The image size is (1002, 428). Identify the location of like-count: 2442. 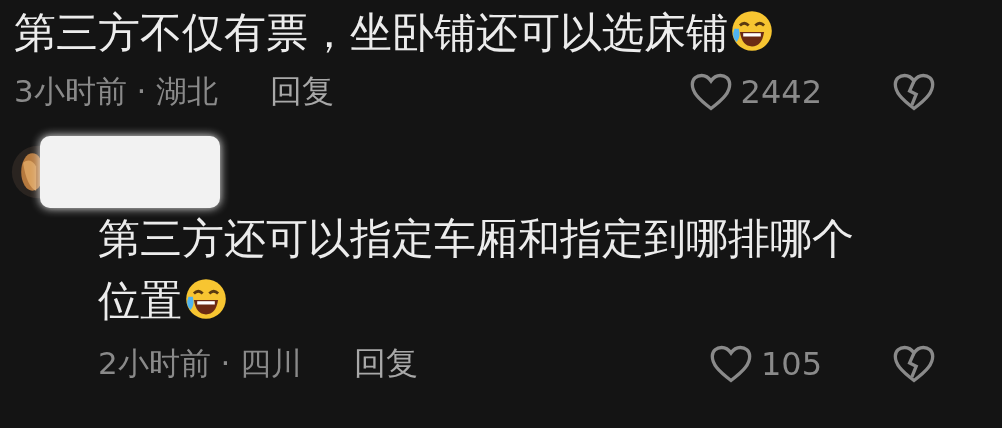
(781, 92).